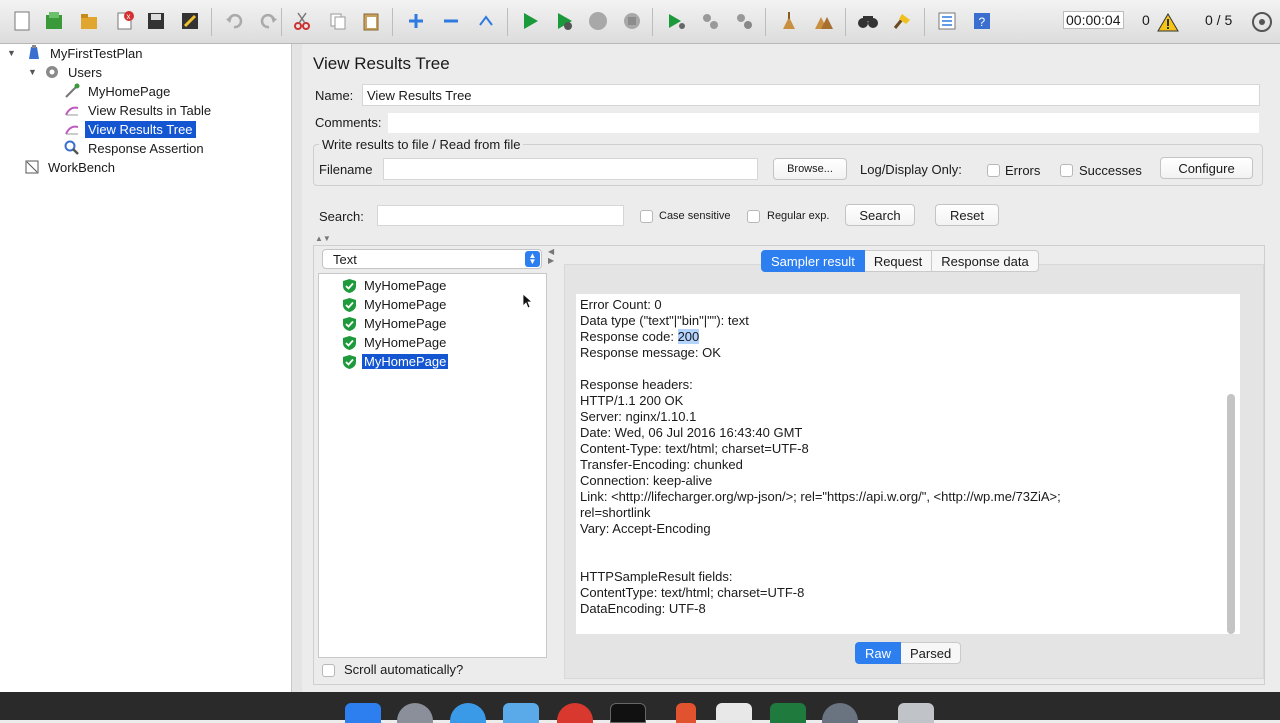 The width and height of the screenshot is (1280, 723). Describe the element at coordinates (676, 21) in the screenshot. I see `remote-start-icon` at that location.